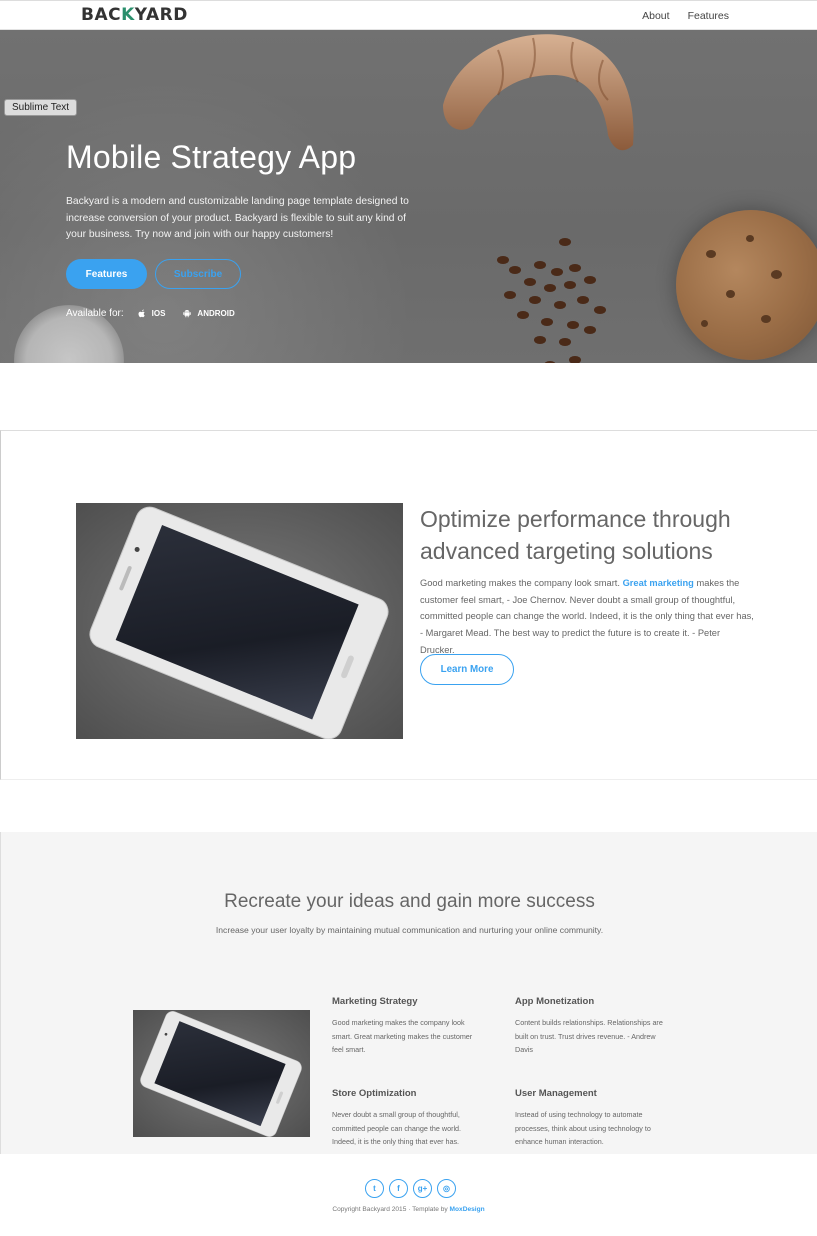  I want to click on platform-ios-label: IOS, so click(158, 313).